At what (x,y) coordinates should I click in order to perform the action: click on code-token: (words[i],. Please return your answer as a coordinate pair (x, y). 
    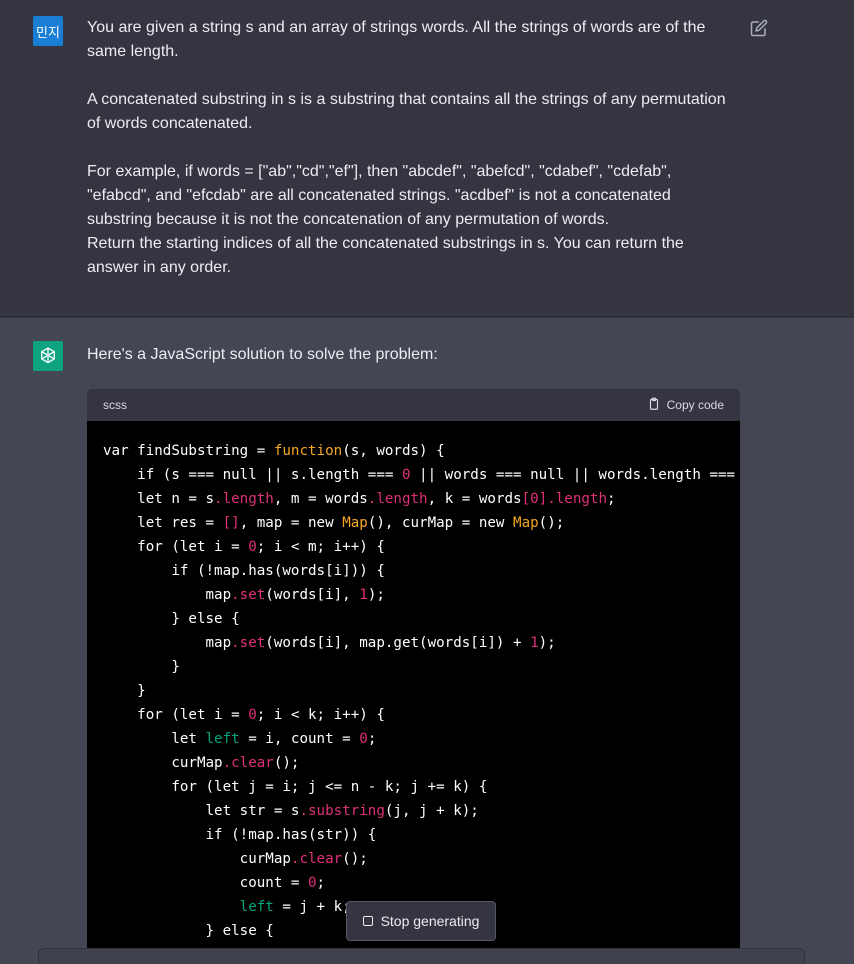
    Looking at the image, I should click on (312, 595).